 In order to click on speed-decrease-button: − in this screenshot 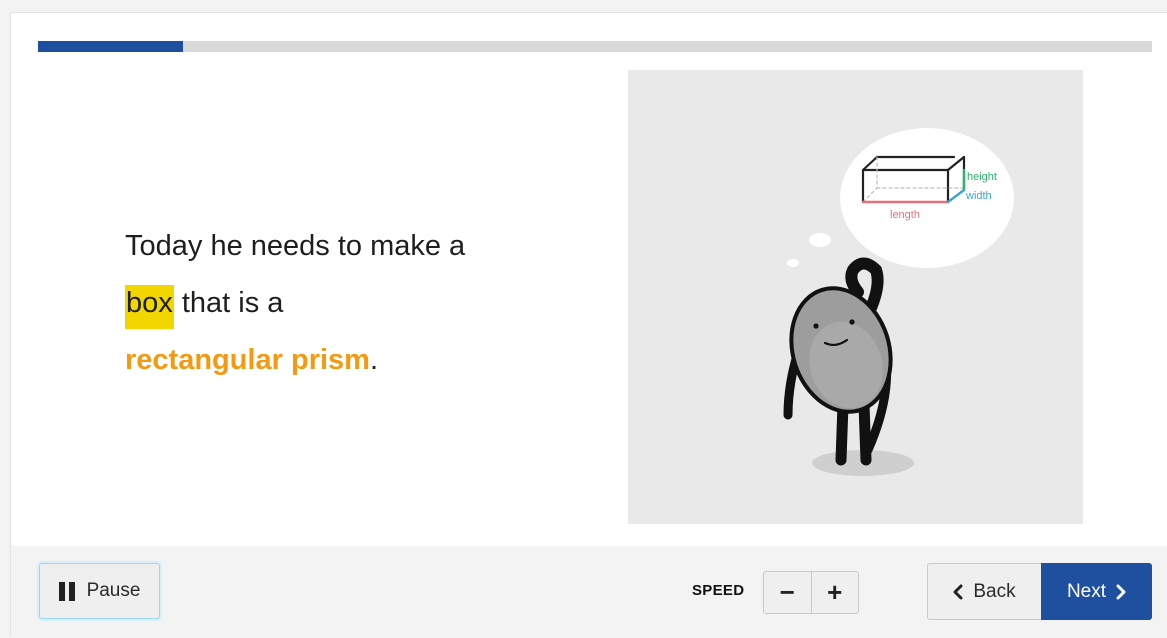, I will do `click(787, 592)`.